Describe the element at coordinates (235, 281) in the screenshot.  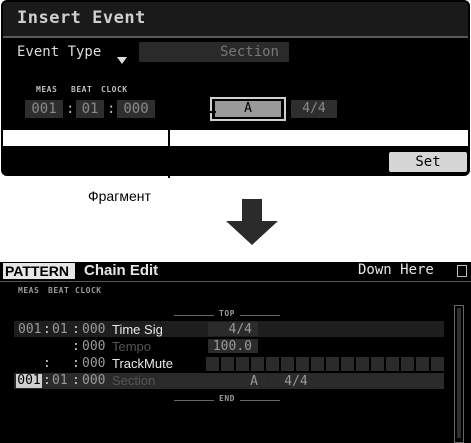
I see `header-divider` at that location.